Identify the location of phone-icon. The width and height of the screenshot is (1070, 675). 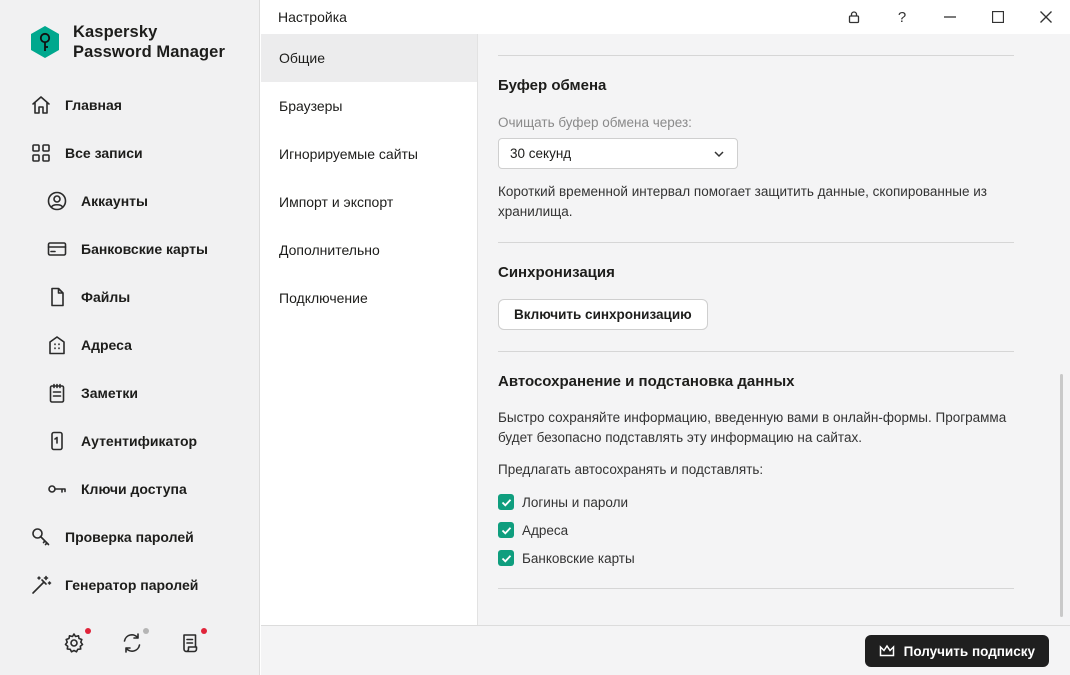
(57, 441).